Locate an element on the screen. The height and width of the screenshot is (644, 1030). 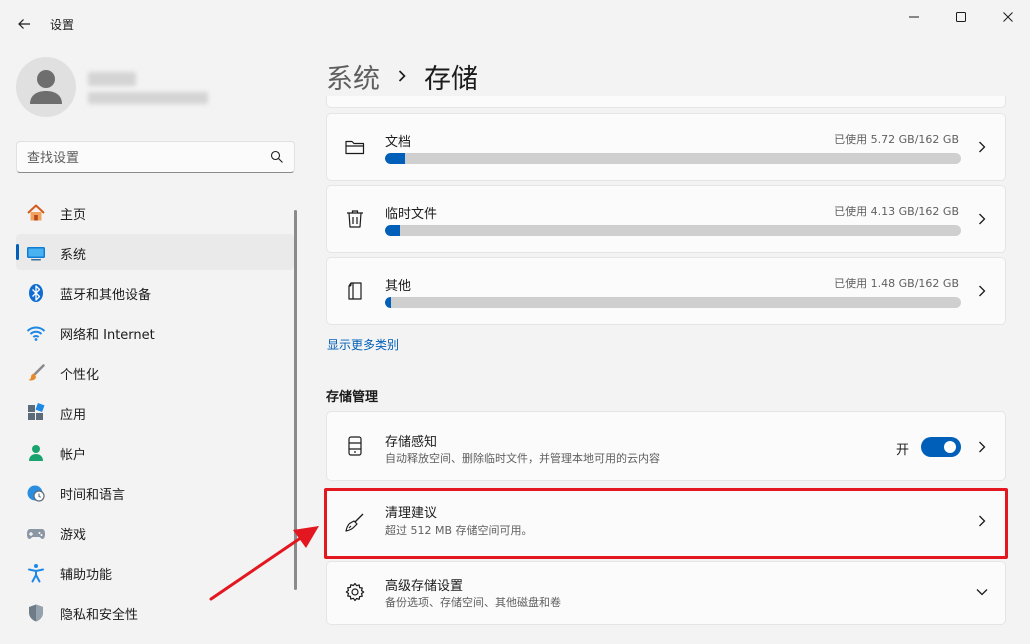
avatar is located at coordinates (46, 87).